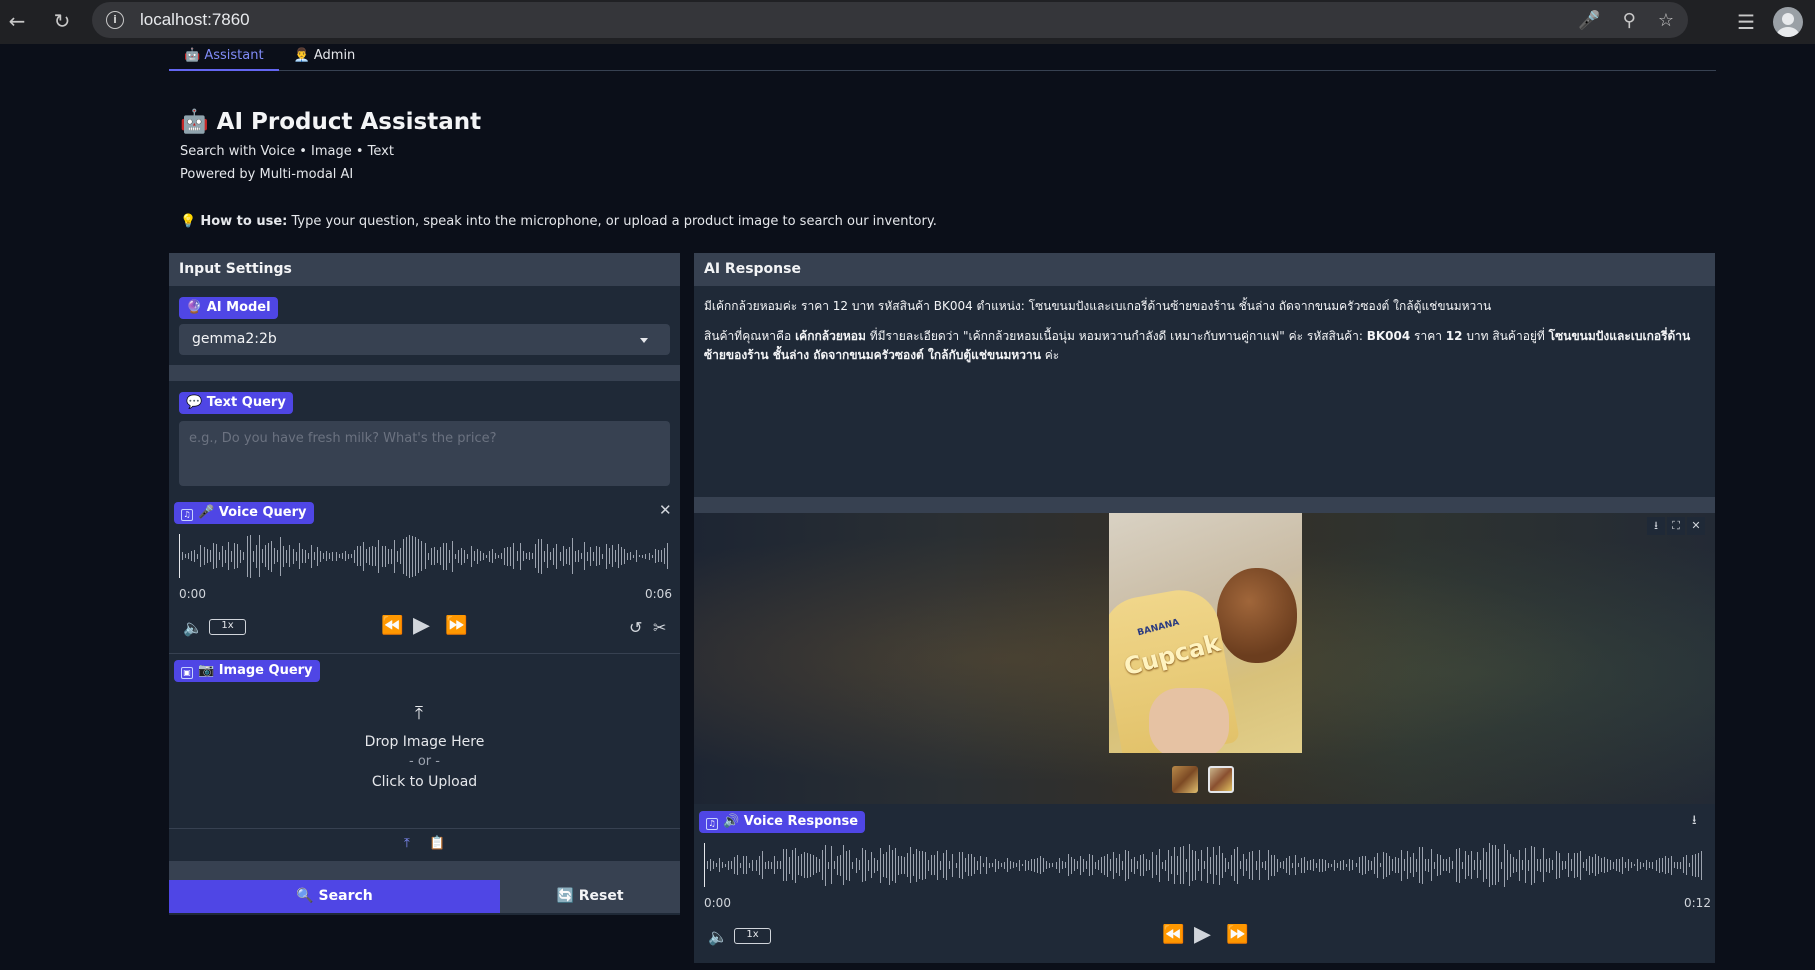  Describe the element at coordinates (331, 122) in the screenshot. I see `page-title: 🤖 AI Product Assistant` at that location.